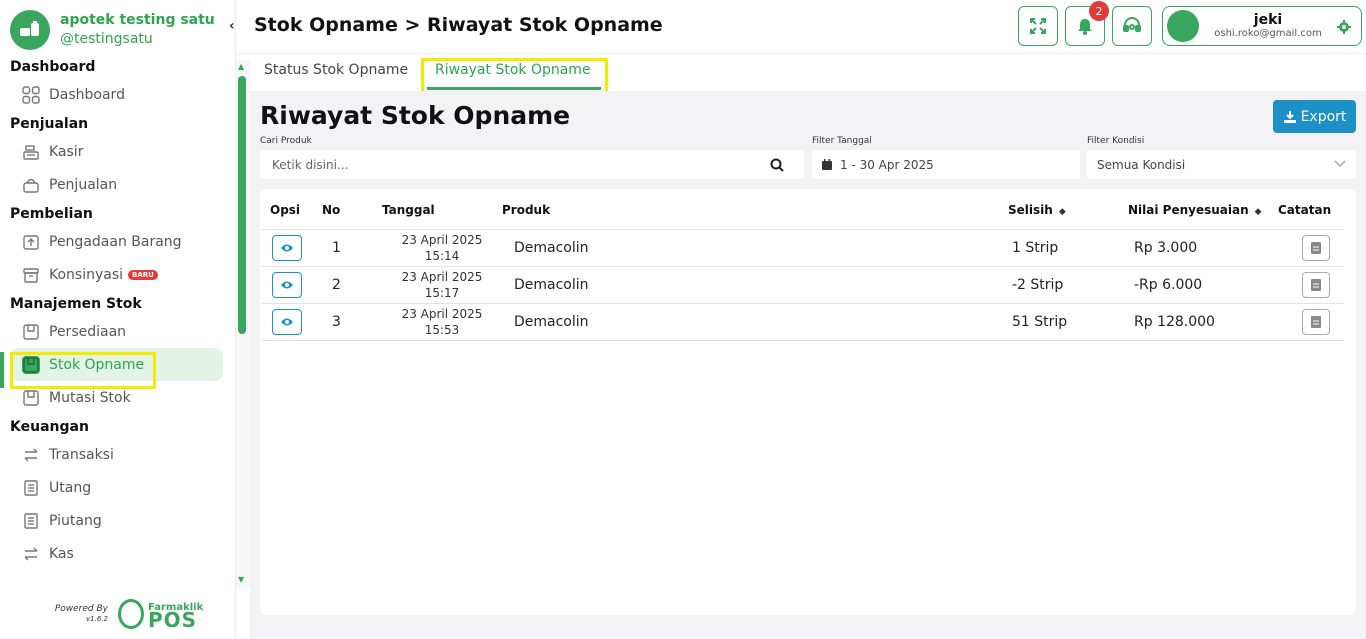 This screenshot has width=1366, height=639. I want to click on sidebar-item-utang: Utang, so click(118, 487).